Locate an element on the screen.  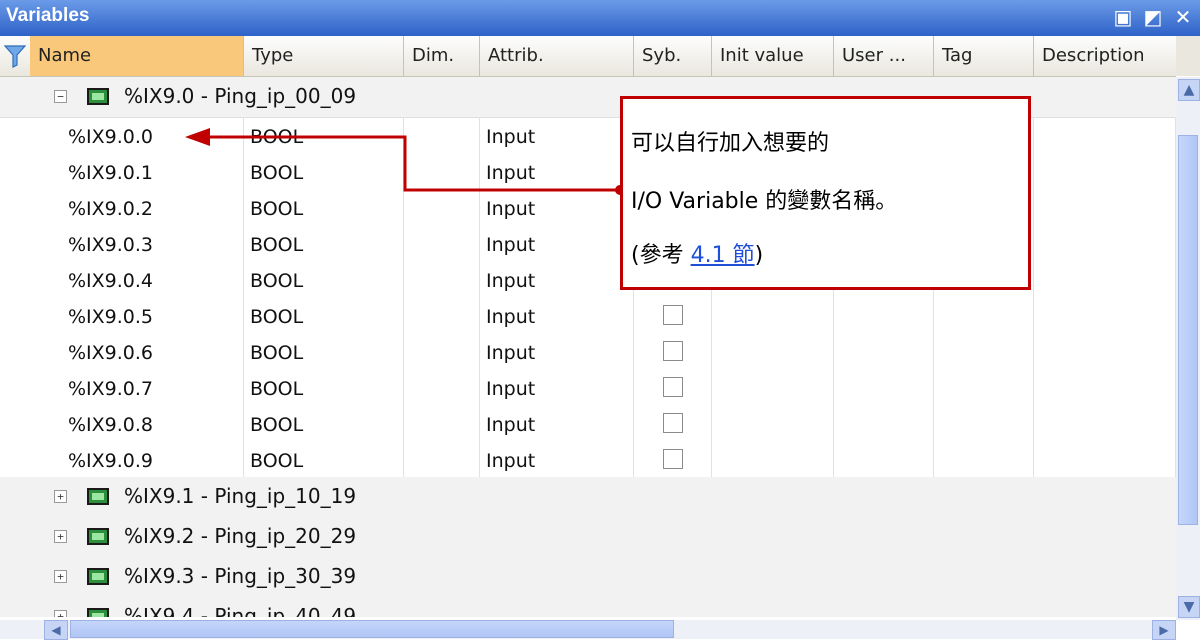
variable-row: %IX9.0.8 BOOL Input is located at coordinates (588, 423).